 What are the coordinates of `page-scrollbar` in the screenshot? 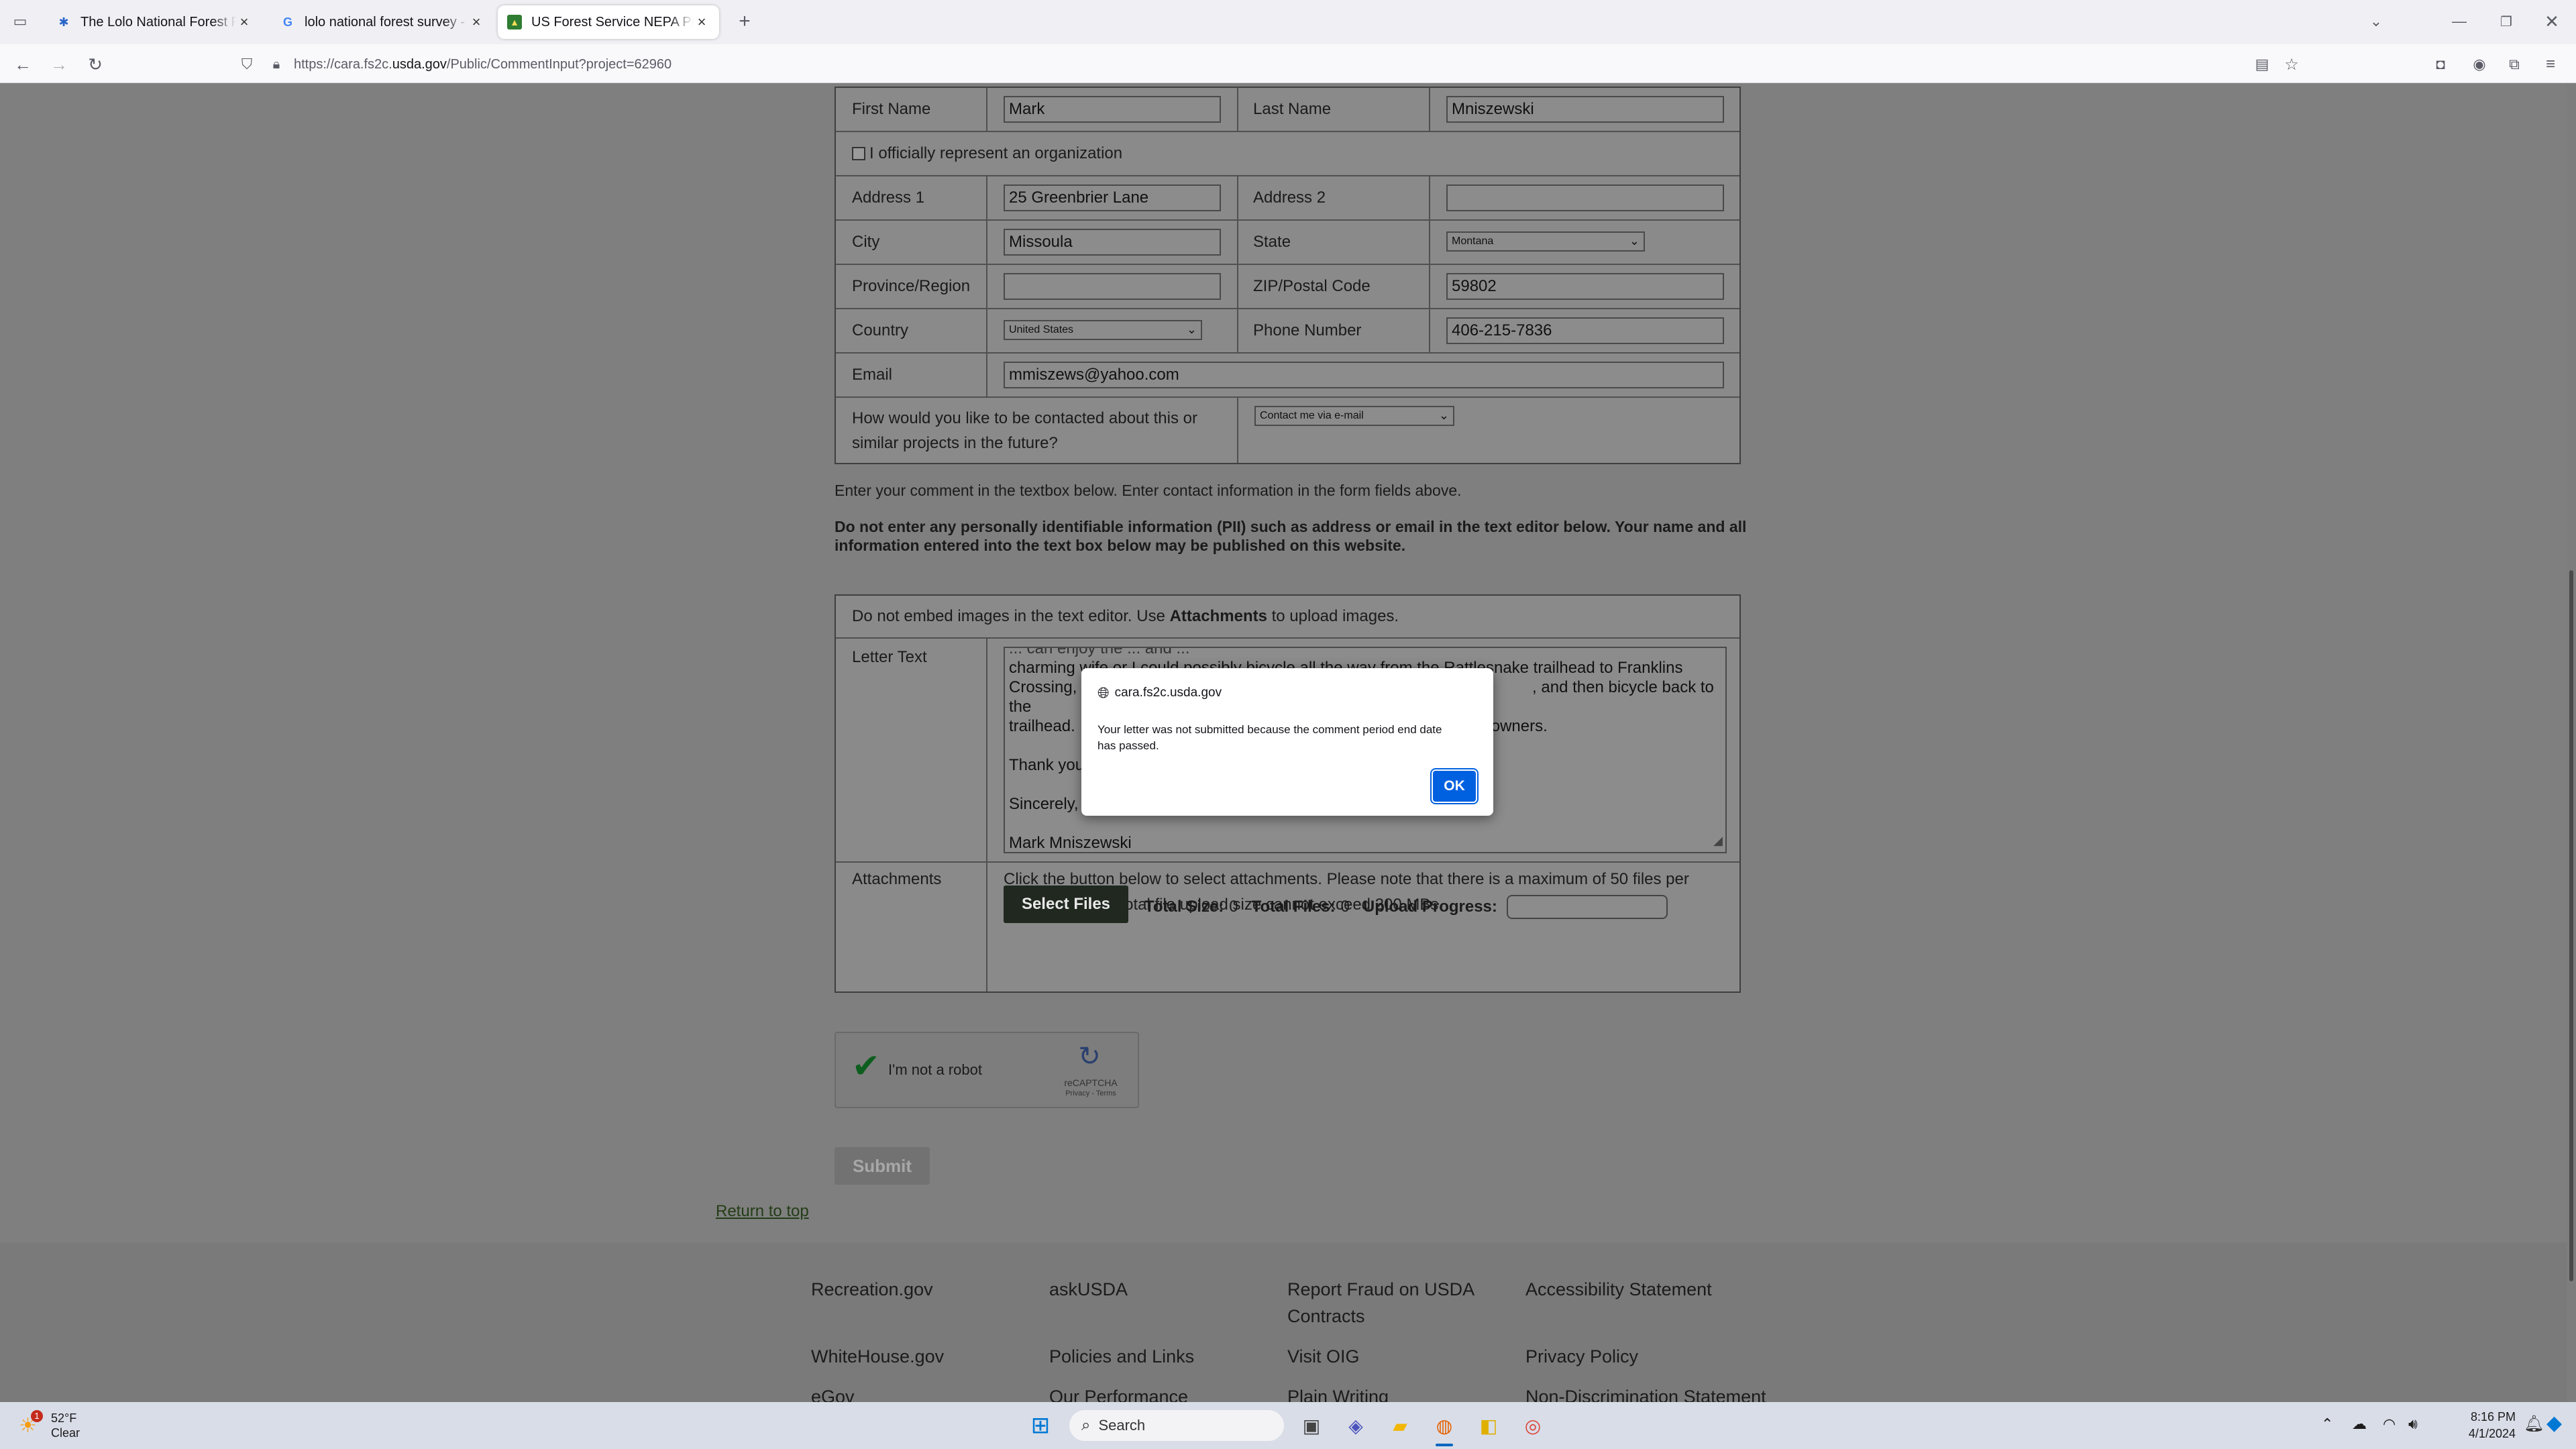 It's located at (2571, 742).